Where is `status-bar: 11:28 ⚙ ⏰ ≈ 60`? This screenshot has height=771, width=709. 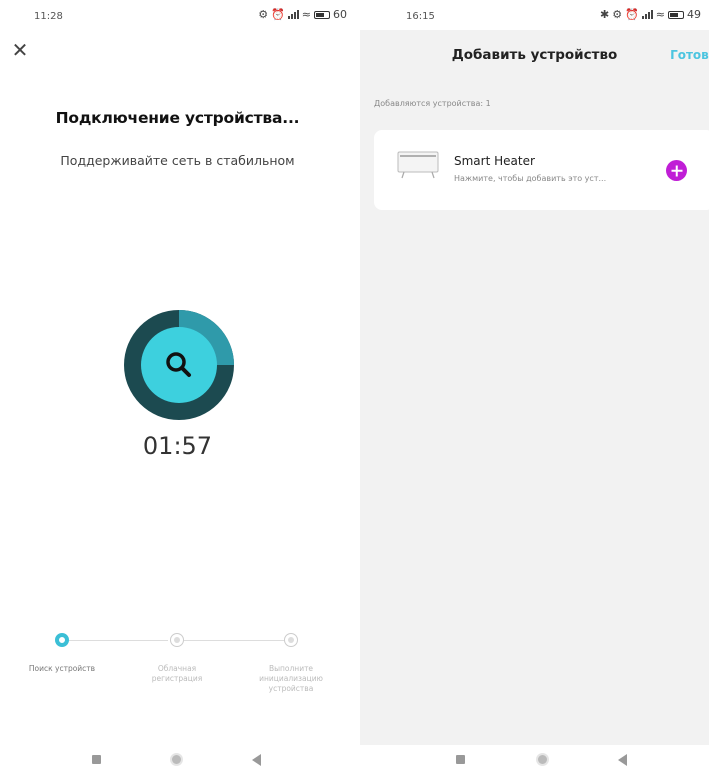
status-bar: 11:28 ⚙ ⏰ ≈ 60 is located at coordinates (177, 15).